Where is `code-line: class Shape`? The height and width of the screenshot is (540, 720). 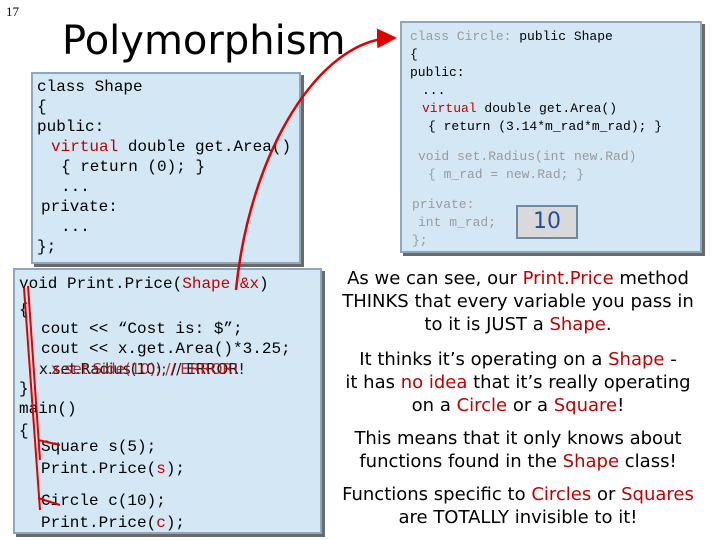
code-line: class Shape is located at coordinates (90, 87).